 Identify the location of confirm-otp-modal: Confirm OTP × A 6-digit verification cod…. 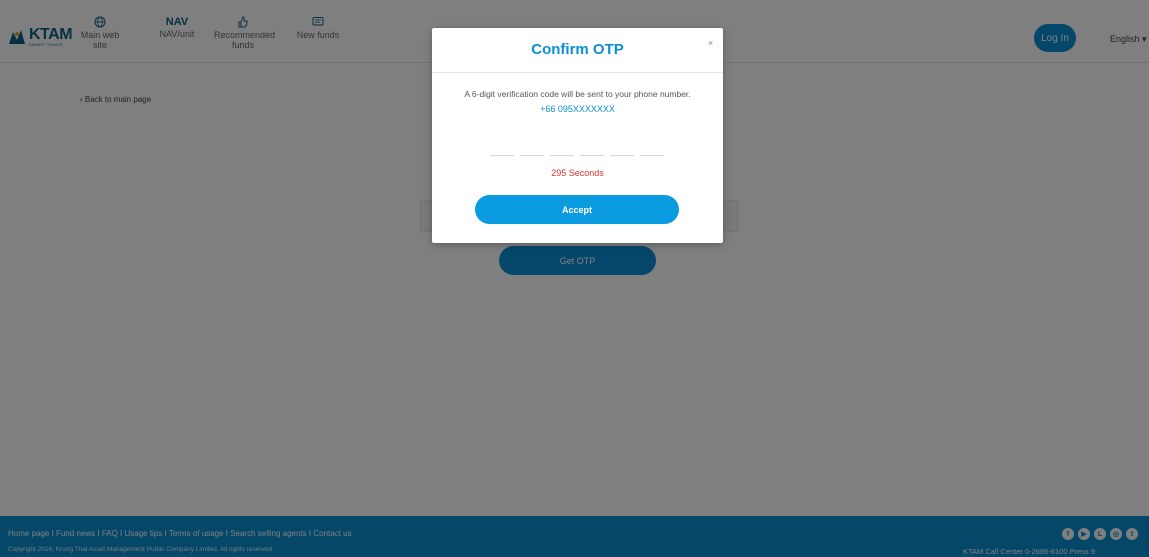
(577, 135).